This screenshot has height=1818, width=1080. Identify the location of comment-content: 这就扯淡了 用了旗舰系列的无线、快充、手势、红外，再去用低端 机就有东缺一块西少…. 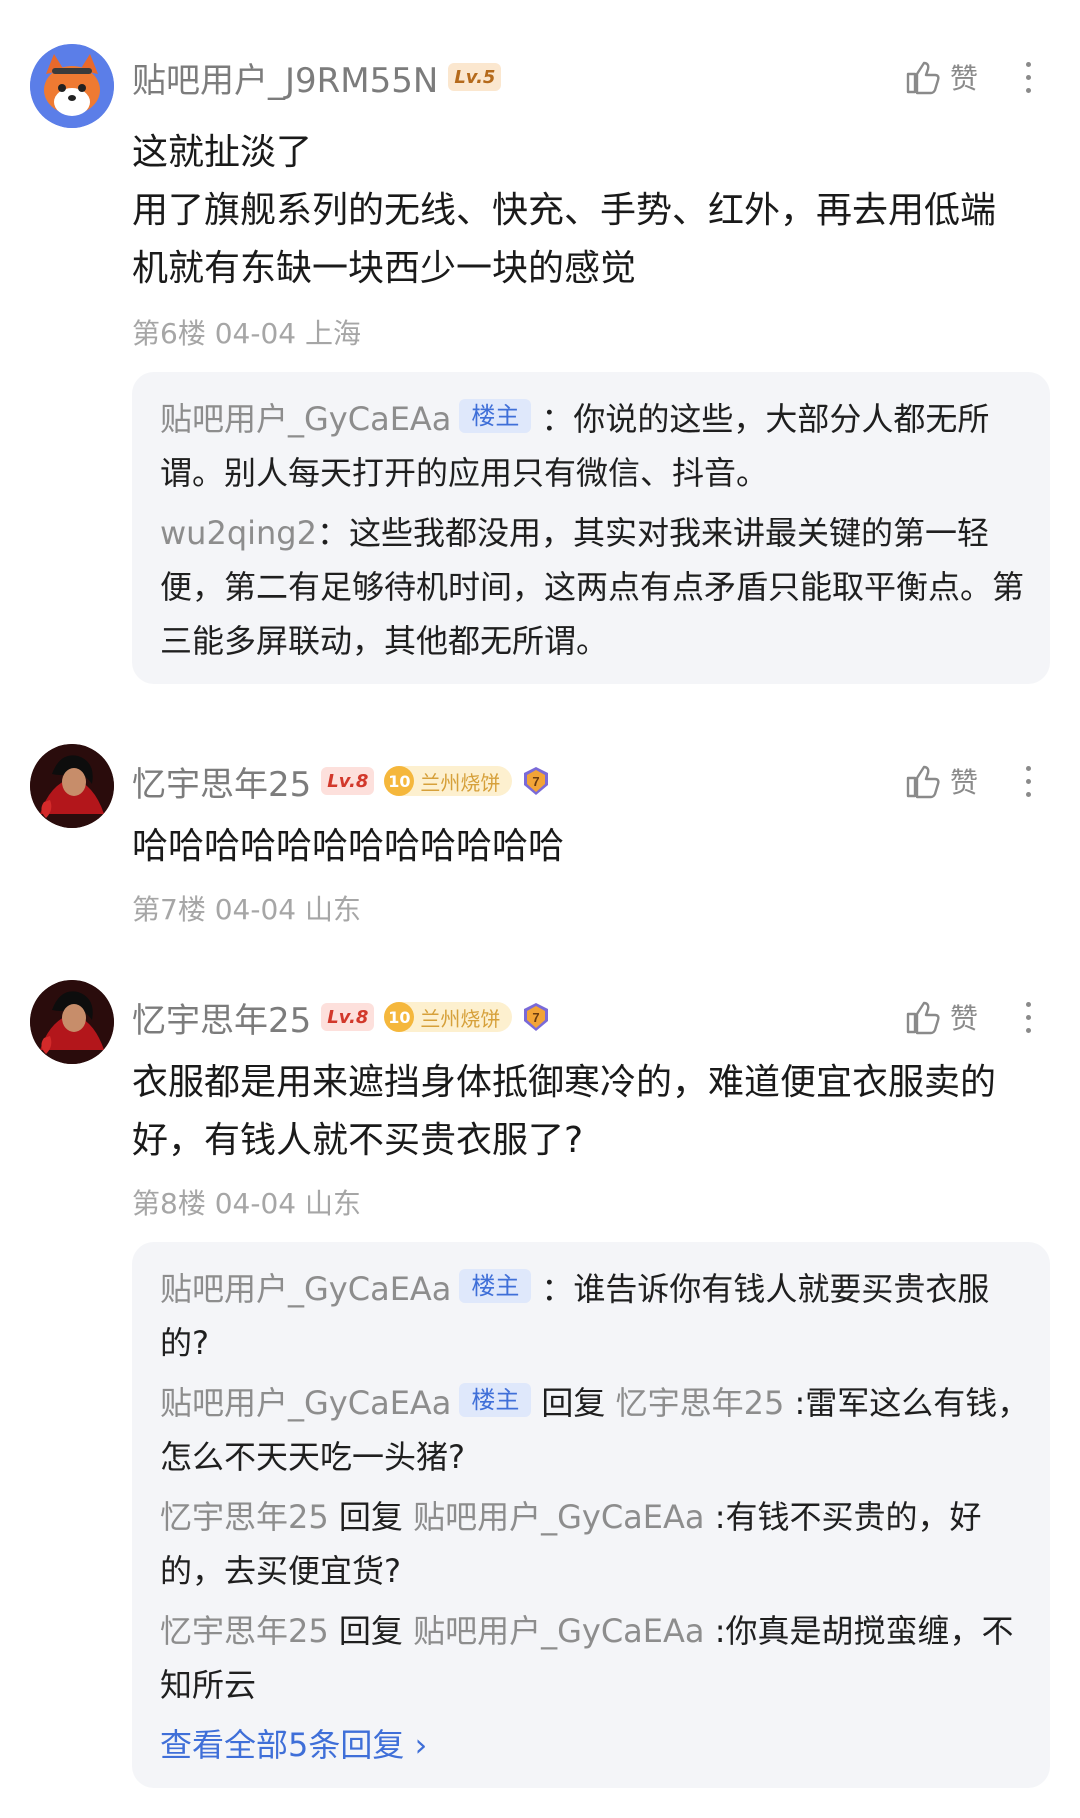
(564, 210).